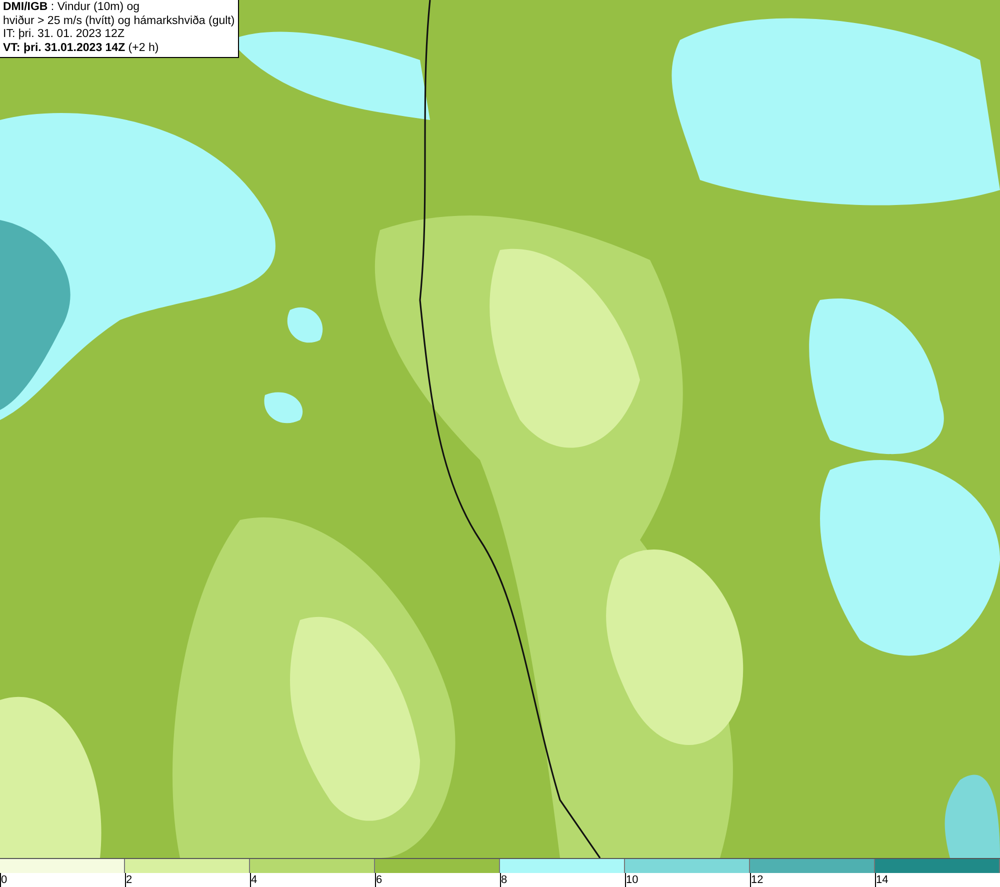  I want to click on scale-label: 2, so click(187, 880).